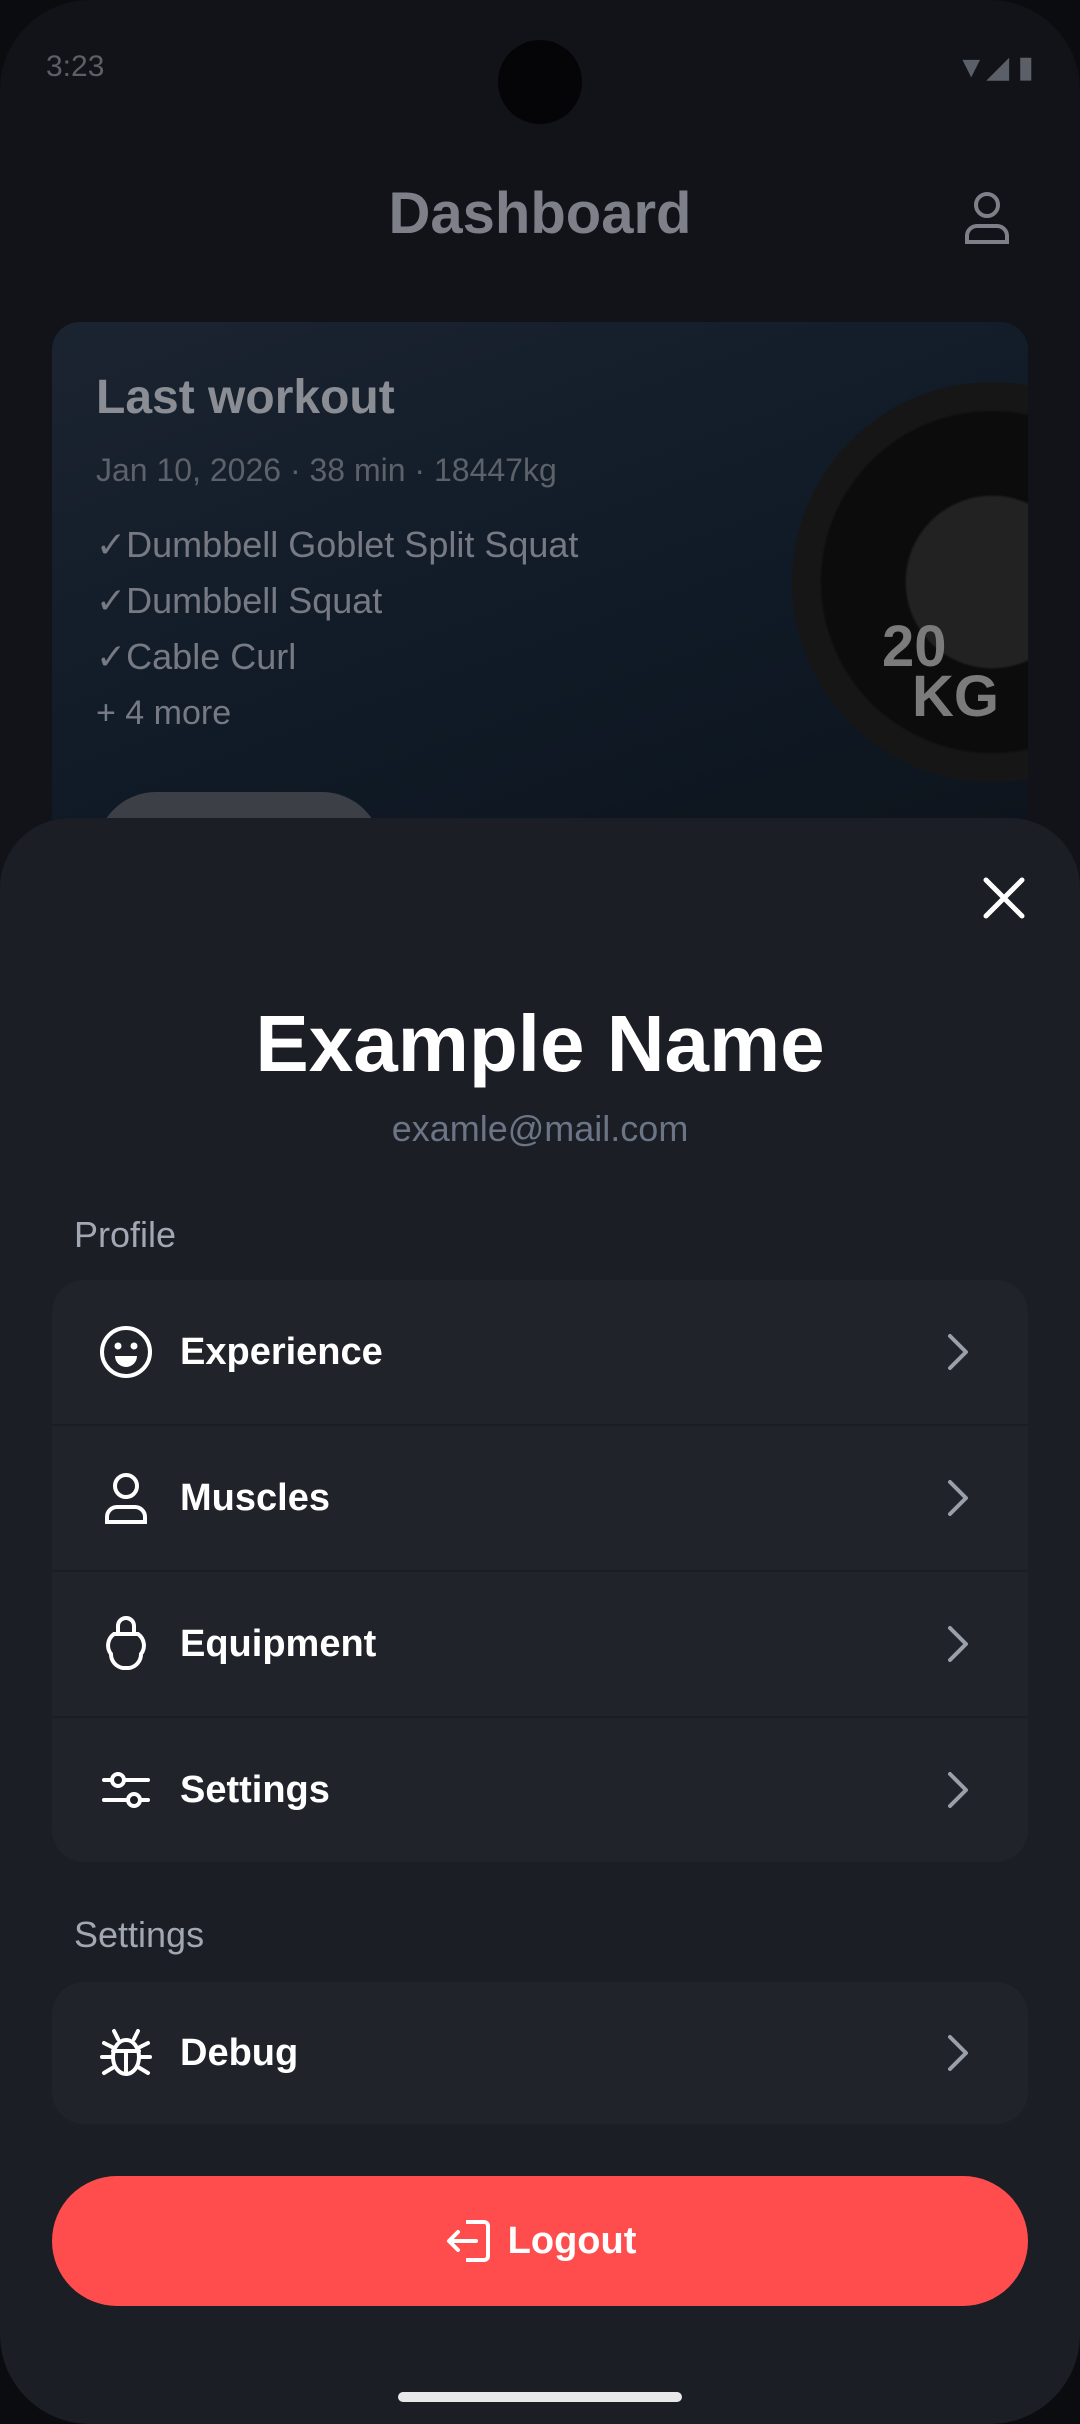  I want to click on exercise-item: ✓Dumbbell Squat, so click(239, 600).